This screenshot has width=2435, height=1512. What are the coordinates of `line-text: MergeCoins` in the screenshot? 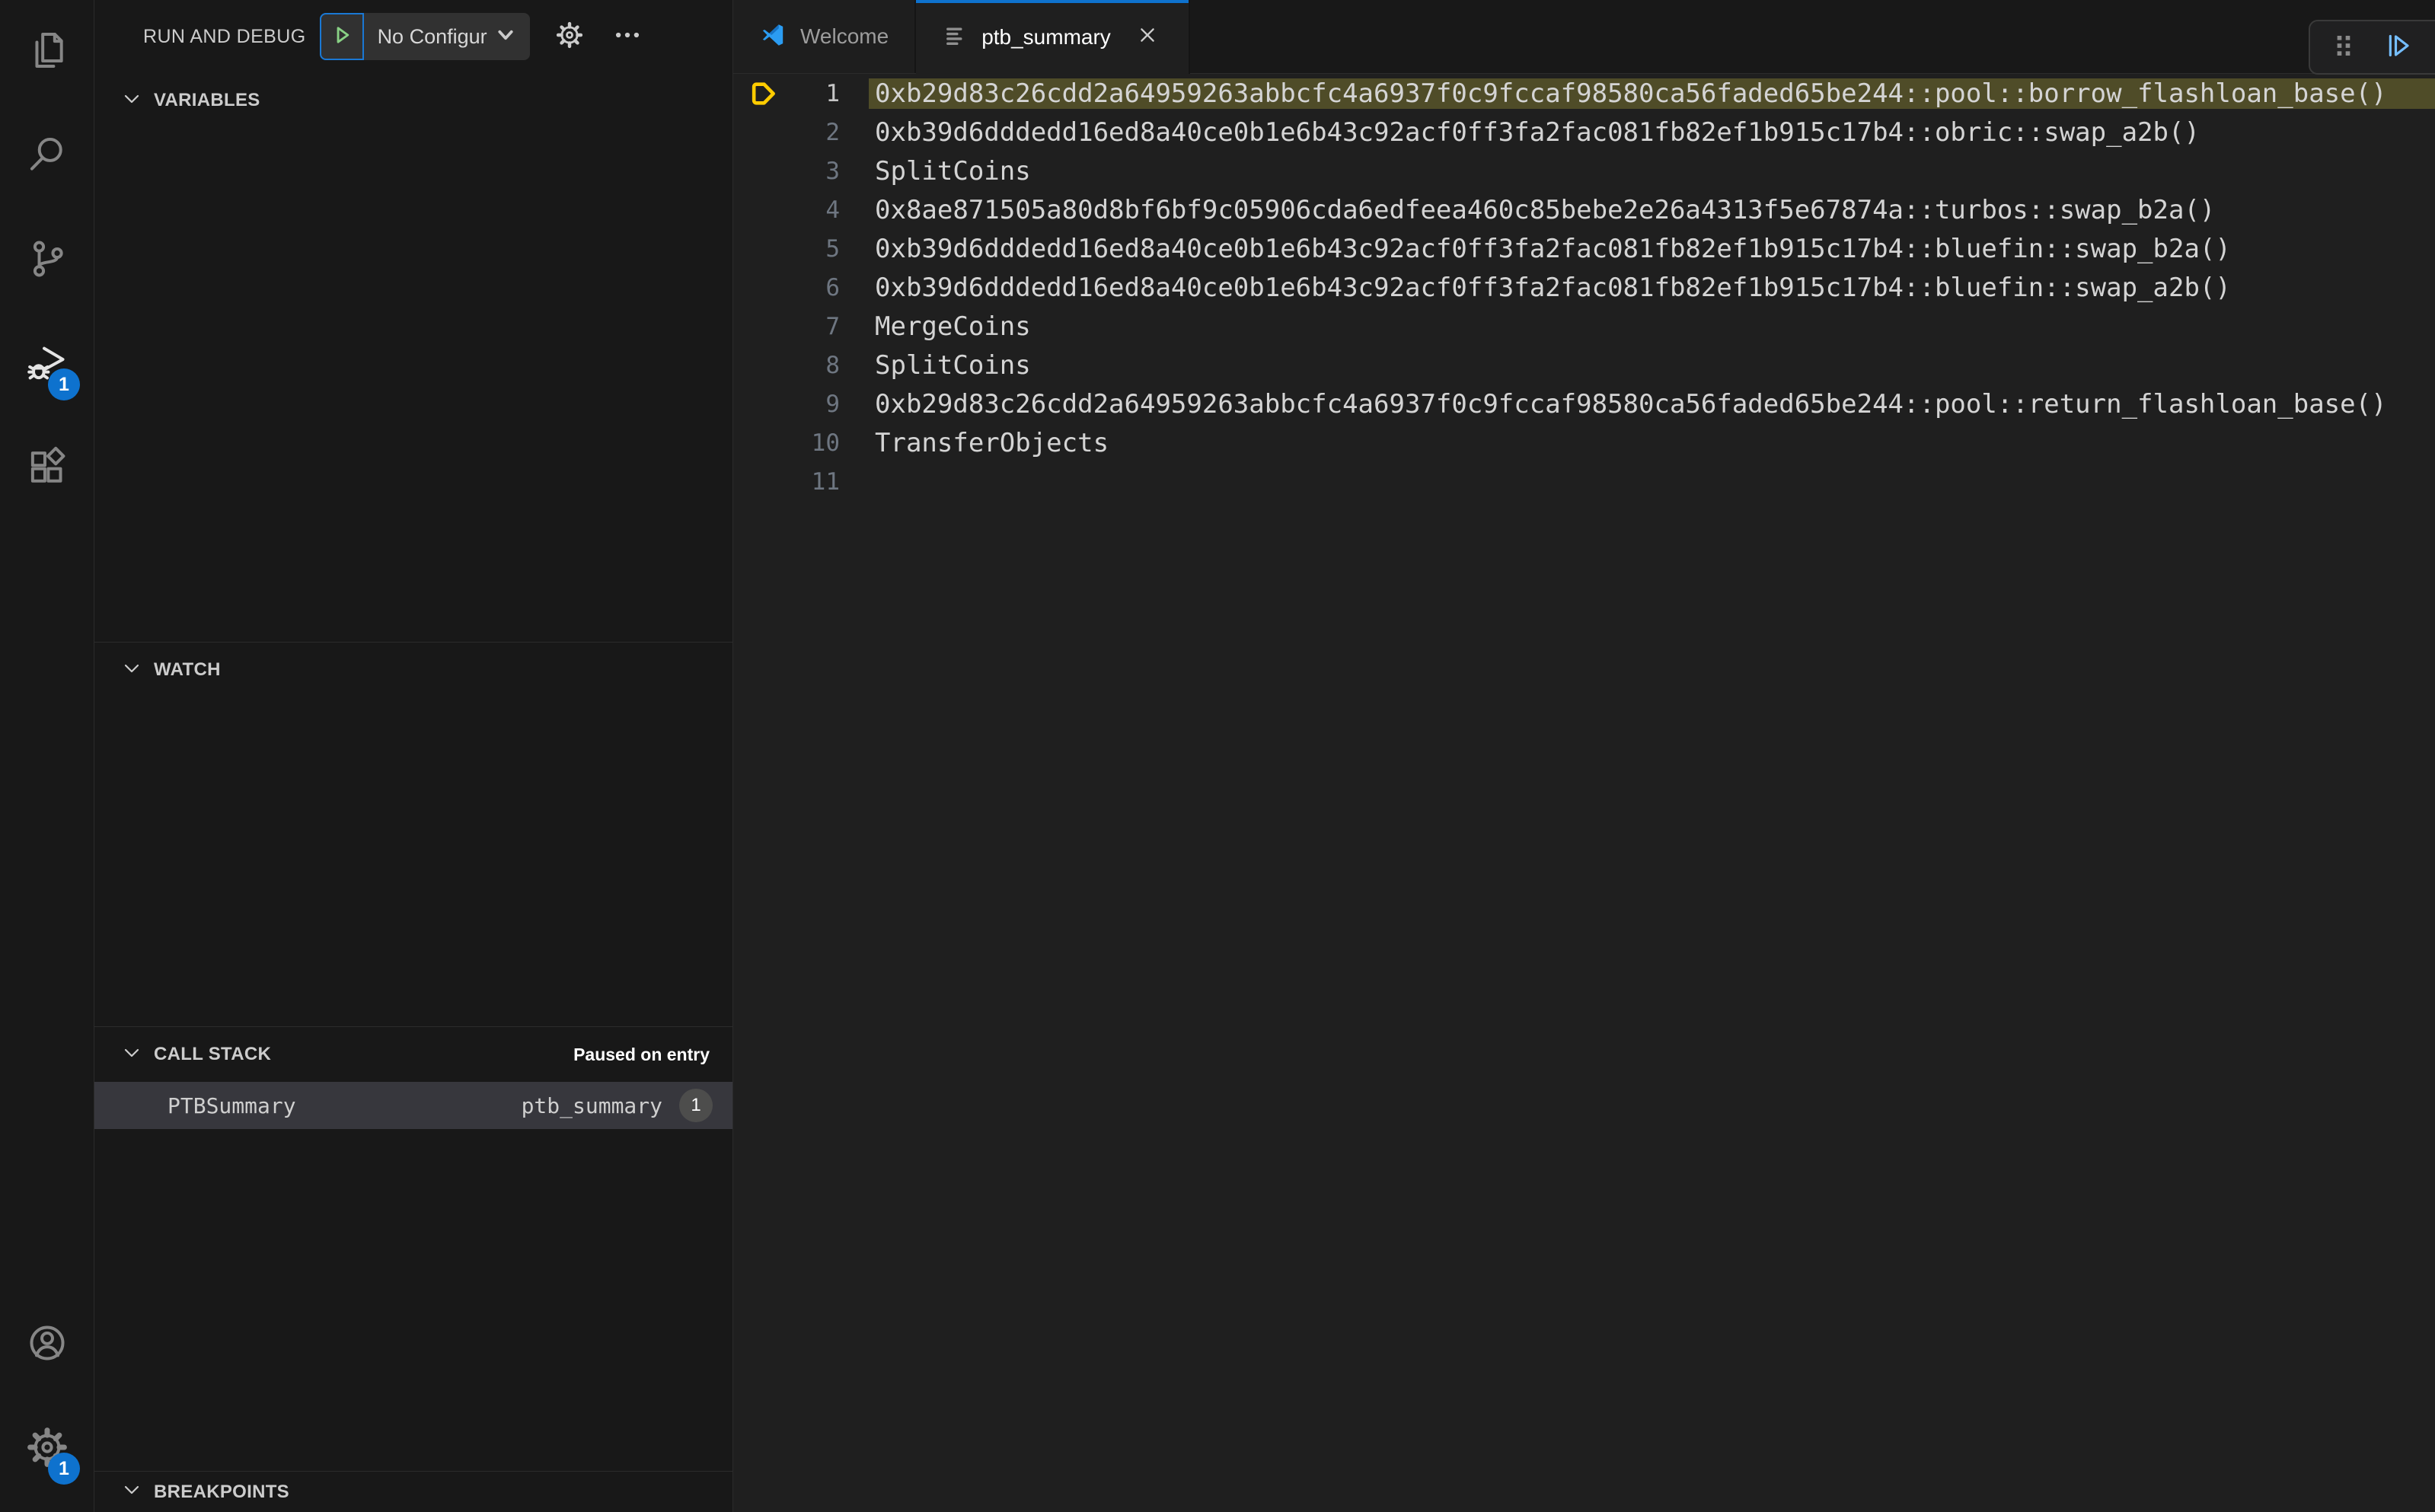 It's located at (953, 326).